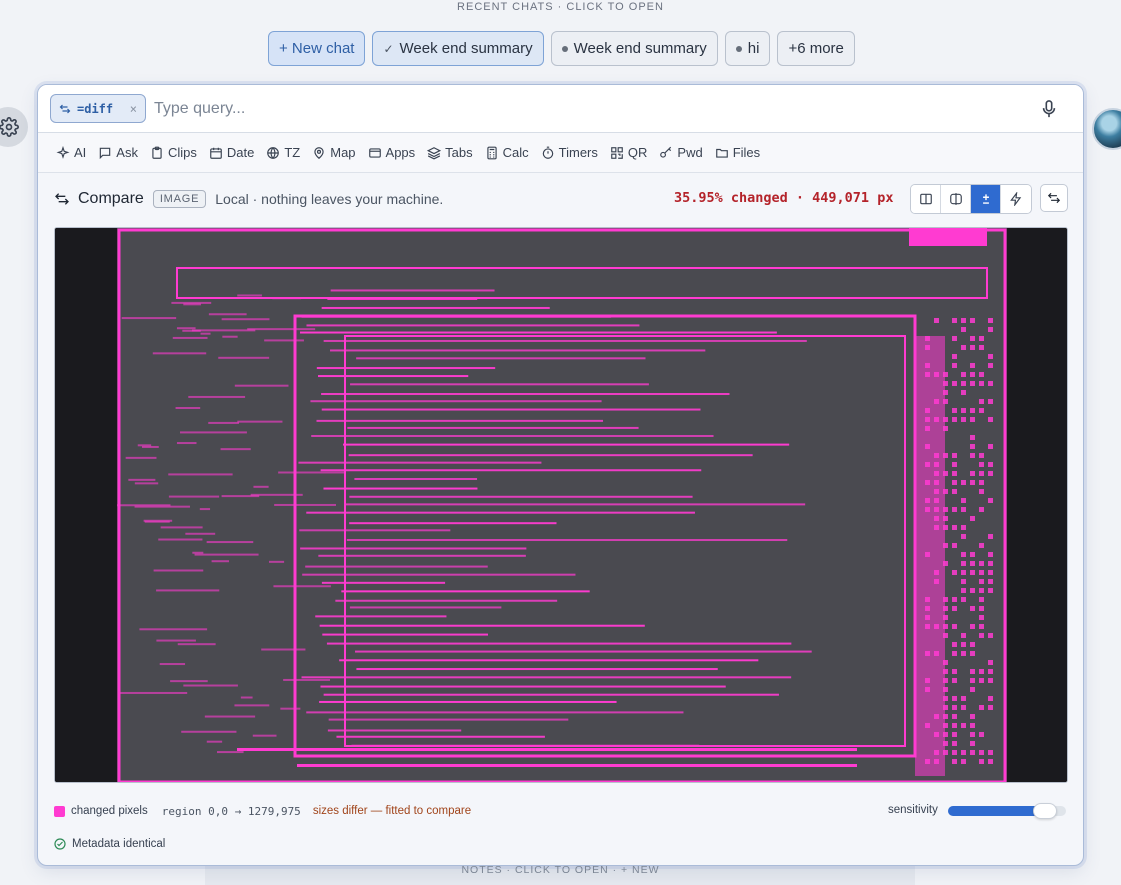  Describe the element at coordinates (1037, 505) in the screenshot. I see `letterbox-right` at that location.